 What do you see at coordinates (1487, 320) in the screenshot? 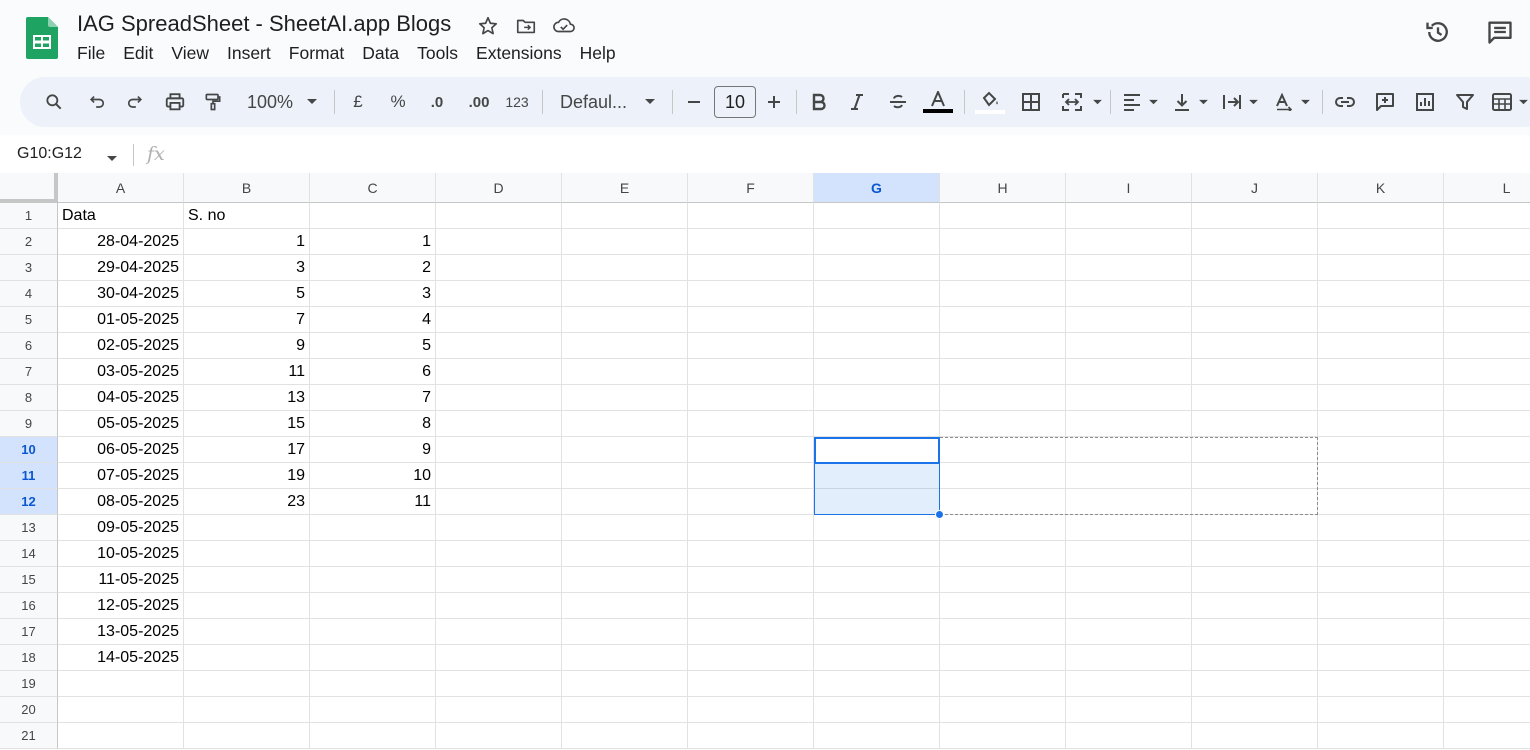
I see `cell-l5` at bounding box center [1487, 320].